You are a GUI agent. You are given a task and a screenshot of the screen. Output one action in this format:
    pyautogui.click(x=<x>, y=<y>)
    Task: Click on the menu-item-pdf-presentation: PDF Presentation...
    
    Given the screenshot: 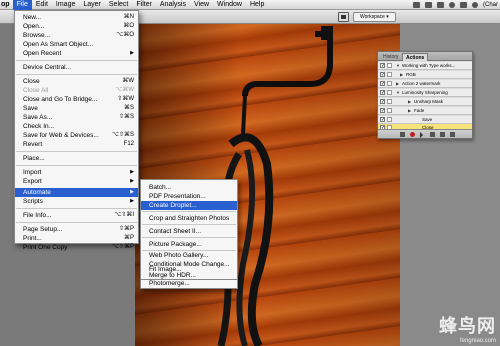 What is the action you would take?
    pyautogui.click(x=189, y=196)
    